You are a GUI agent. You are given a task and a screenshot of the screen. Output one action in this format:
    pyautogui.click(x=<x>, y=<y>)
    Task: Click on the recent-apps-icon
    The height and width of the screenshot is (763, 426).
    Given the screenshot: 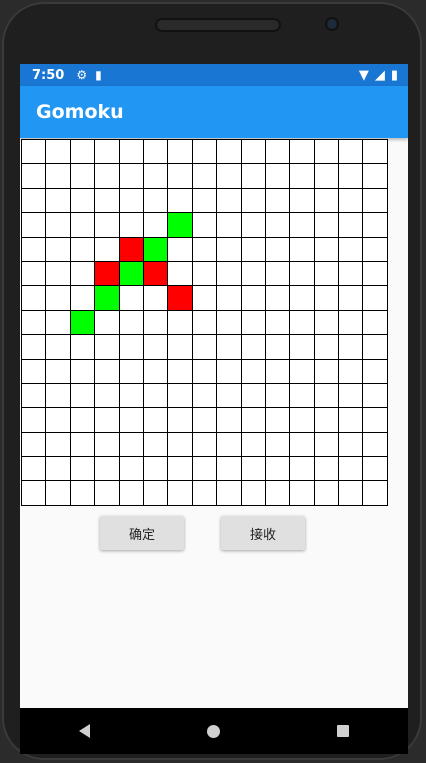 What is the action you would take?
    pyautogui.click(x=343, y=731)
    